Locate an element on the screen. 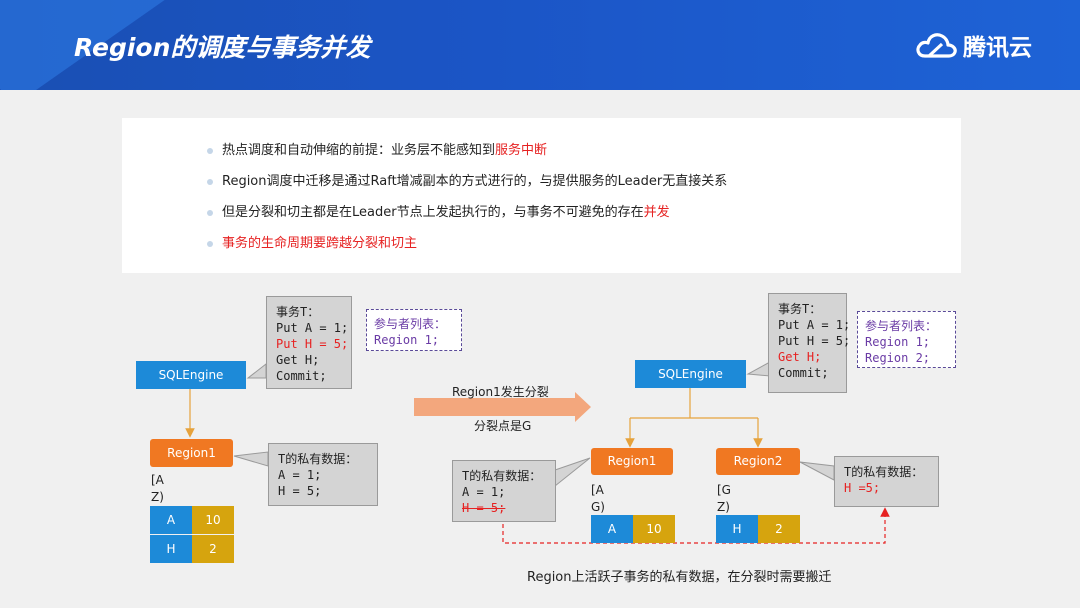 Image resolution: width=1080 pixels, height=608 pixels. migration-path is located at coordinates (696, 525).